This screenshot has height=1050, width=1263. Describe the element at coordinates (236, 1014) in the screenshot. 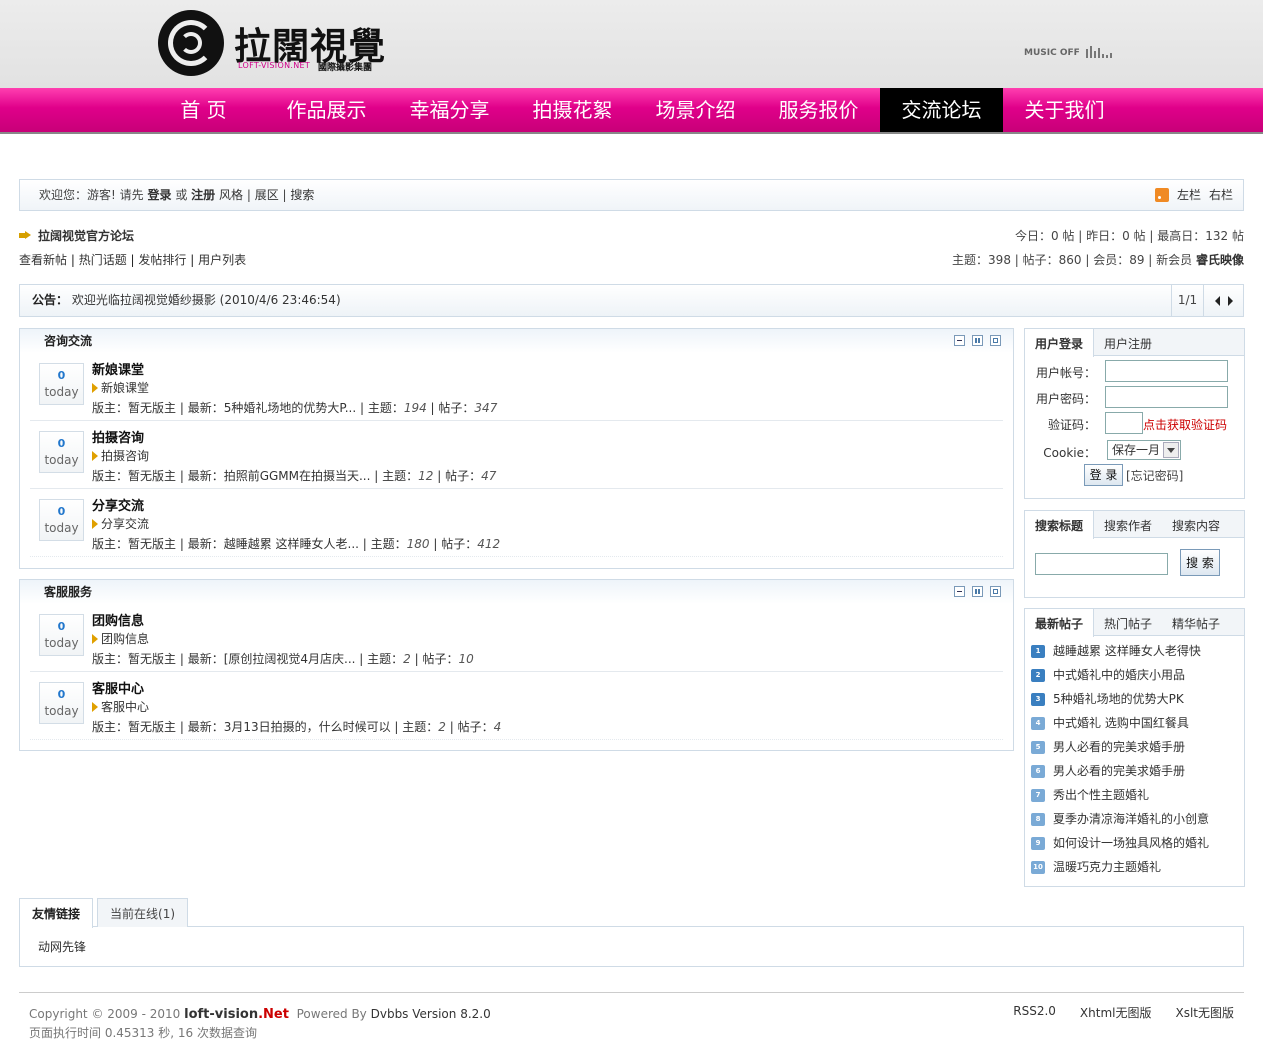

I see `site-link: loft-vision.Net` at that location.